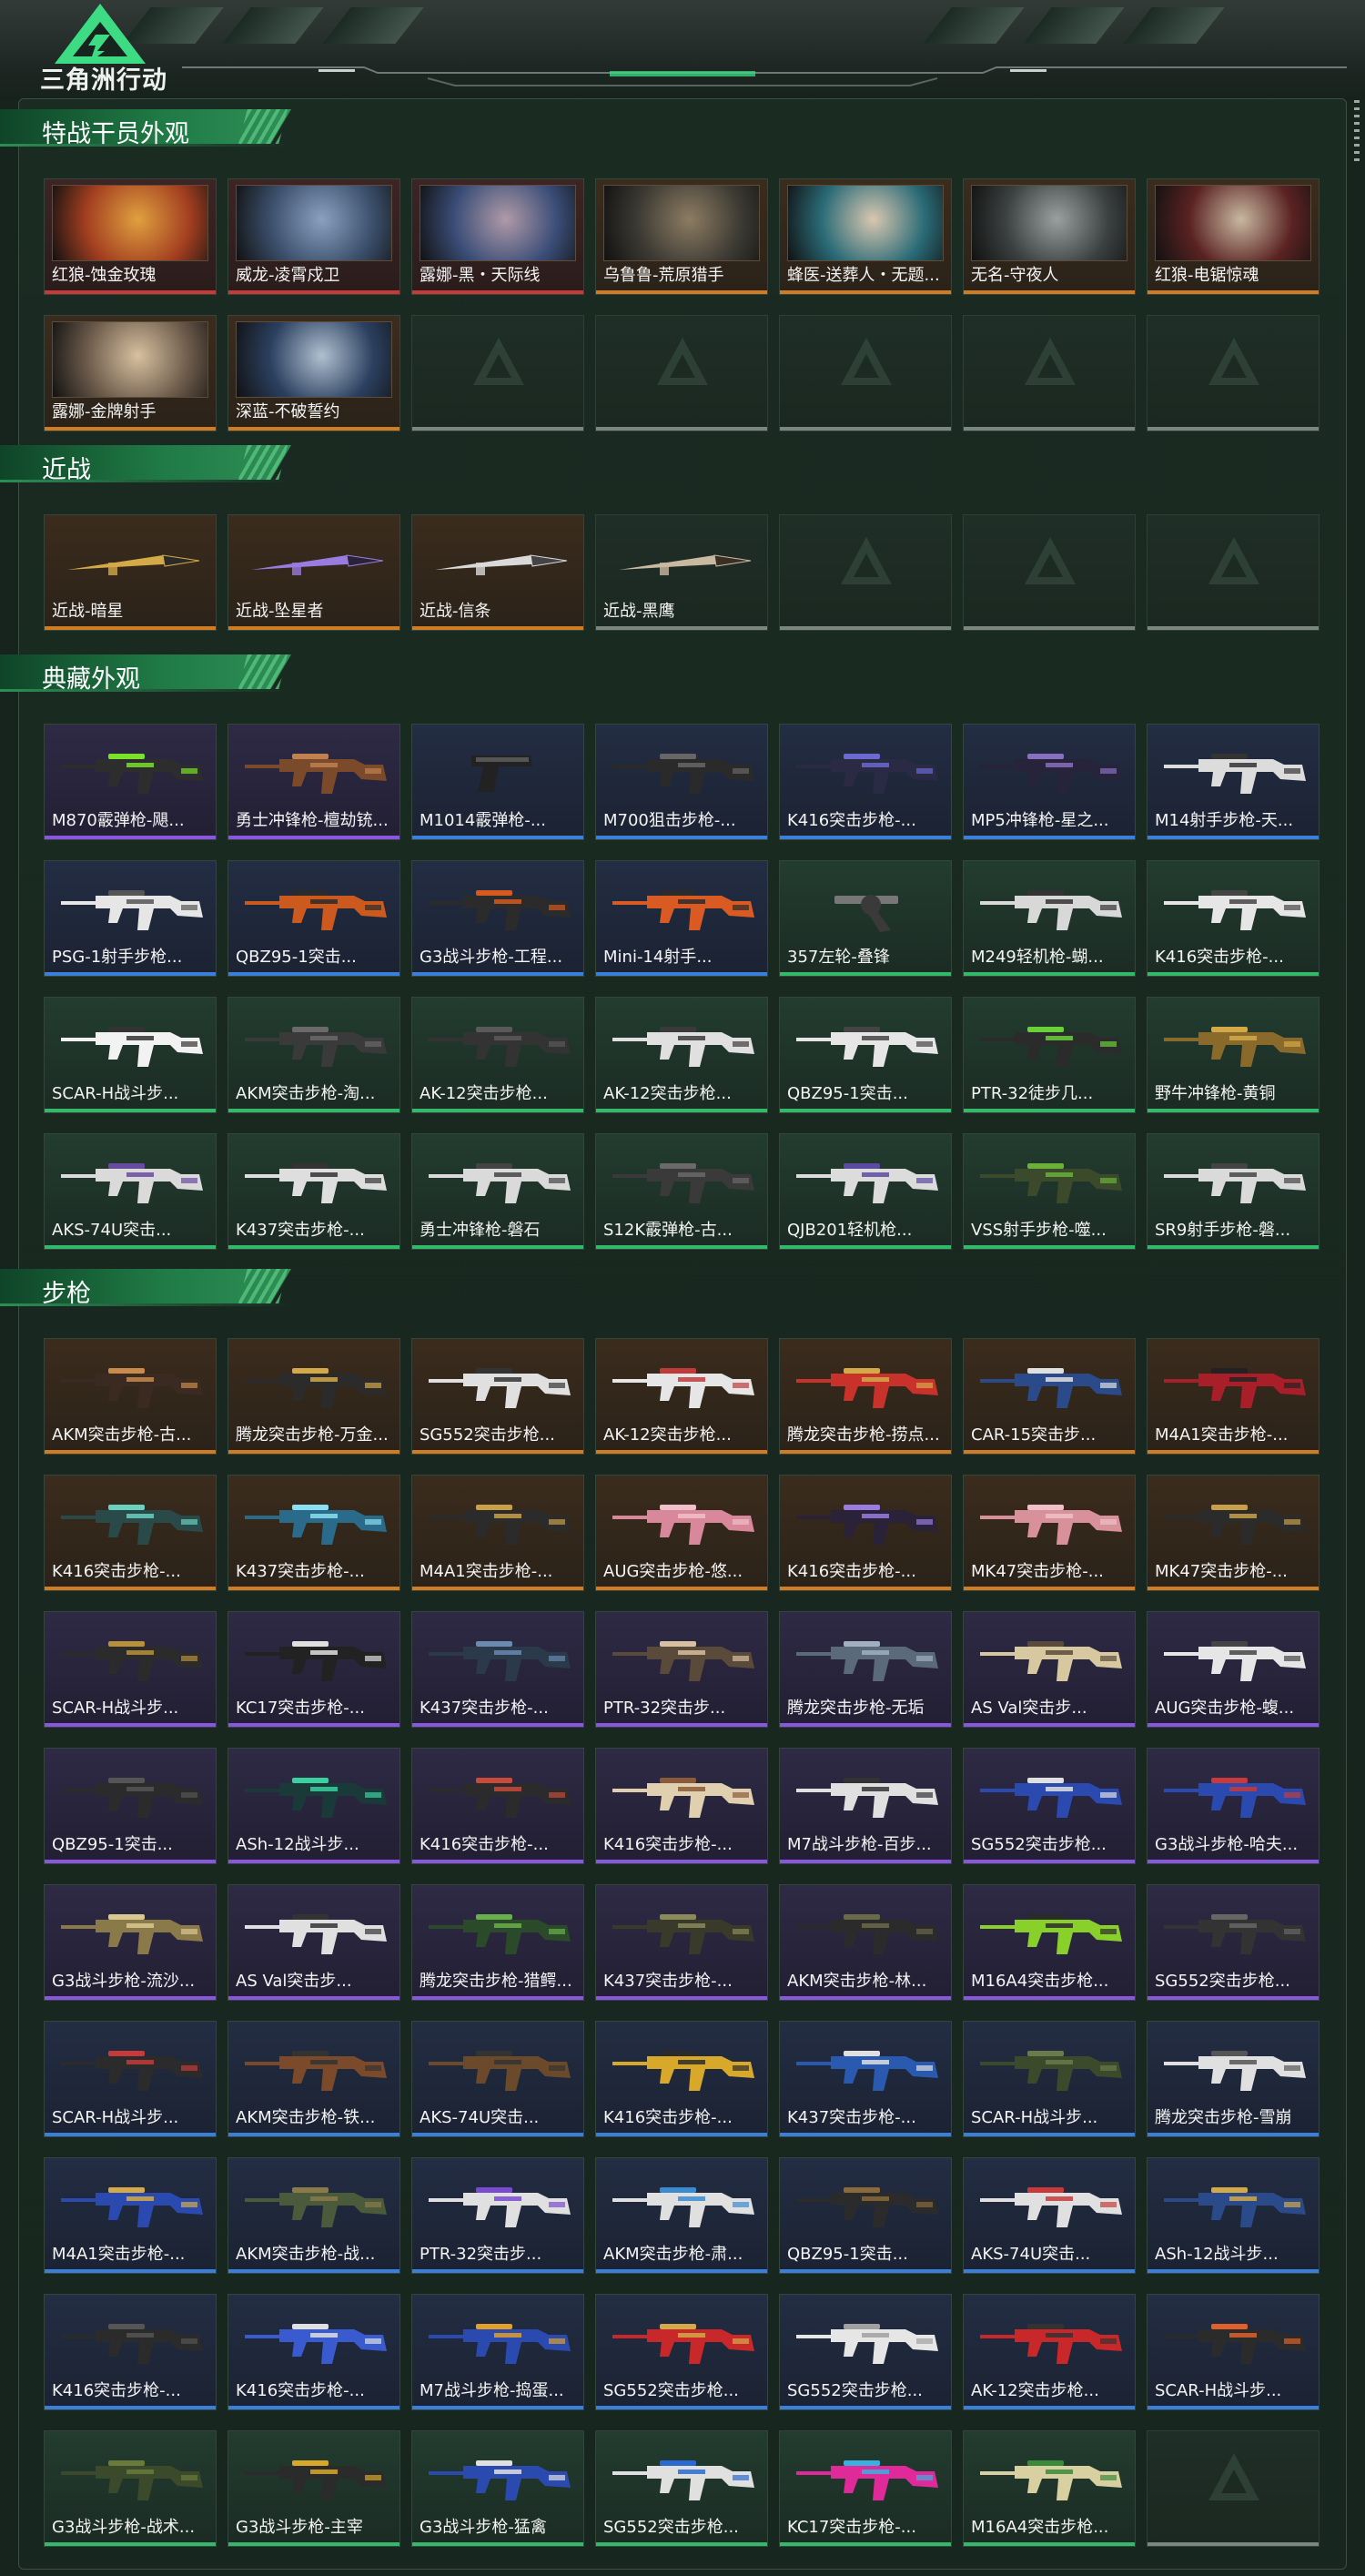 This screenshot has width=1365, height=2576. What do you see at coordinates (131, 572) in the screenshot?
I see `item-card: 近战-暗星` at bounding box center [131, 572].